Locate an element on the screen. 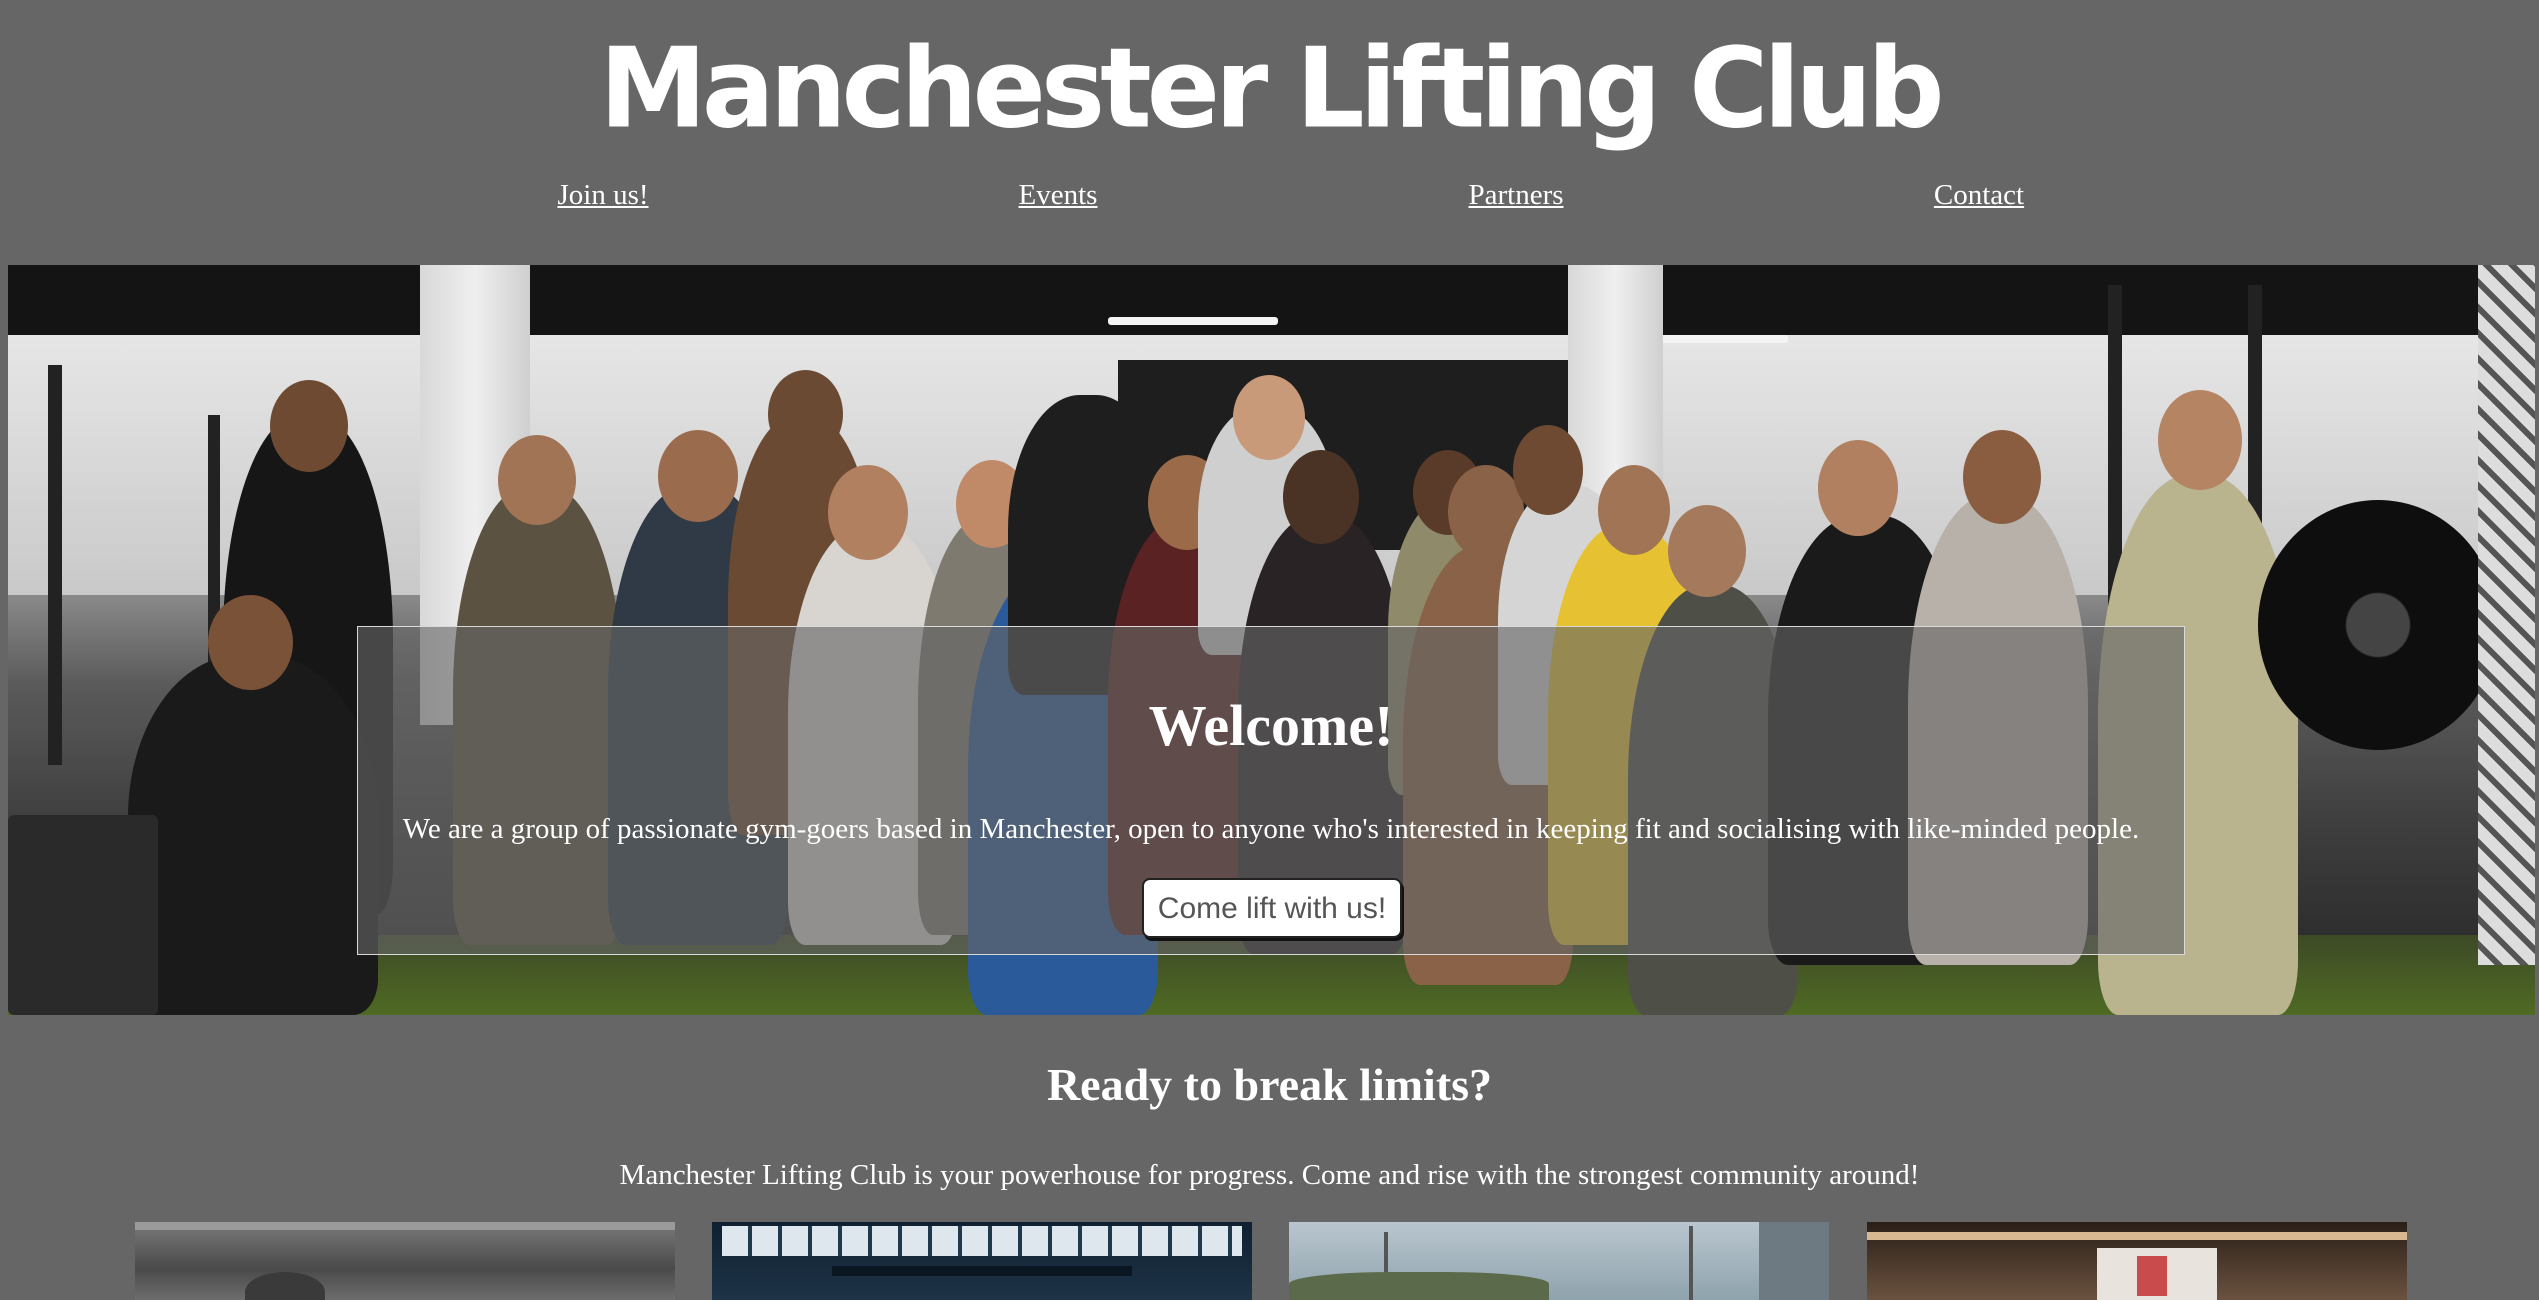 The height and width of the screenshot is (1300, 2539). come-lift-button: Come lift with us! is located at coordinates (1272, 908).